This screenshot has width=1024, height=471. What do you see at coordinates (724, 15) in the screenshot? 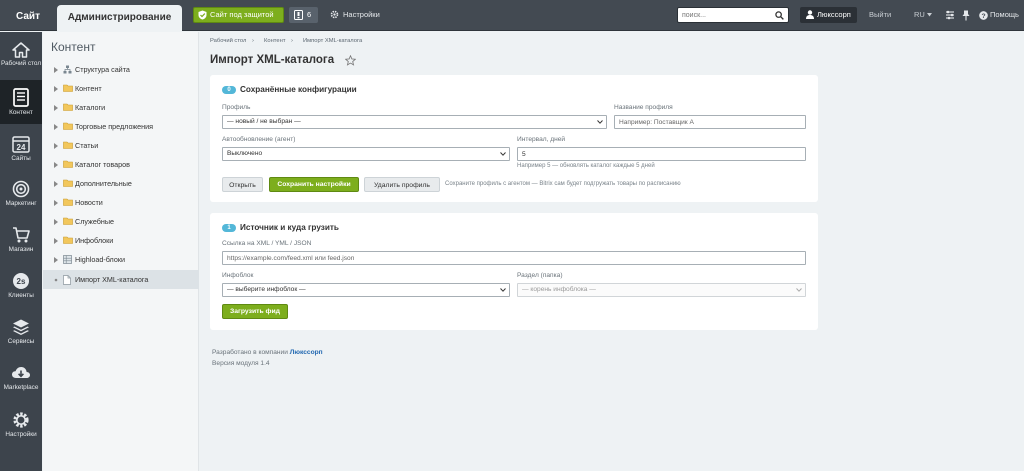
I see `search-input` at bounding box center [724, 15].